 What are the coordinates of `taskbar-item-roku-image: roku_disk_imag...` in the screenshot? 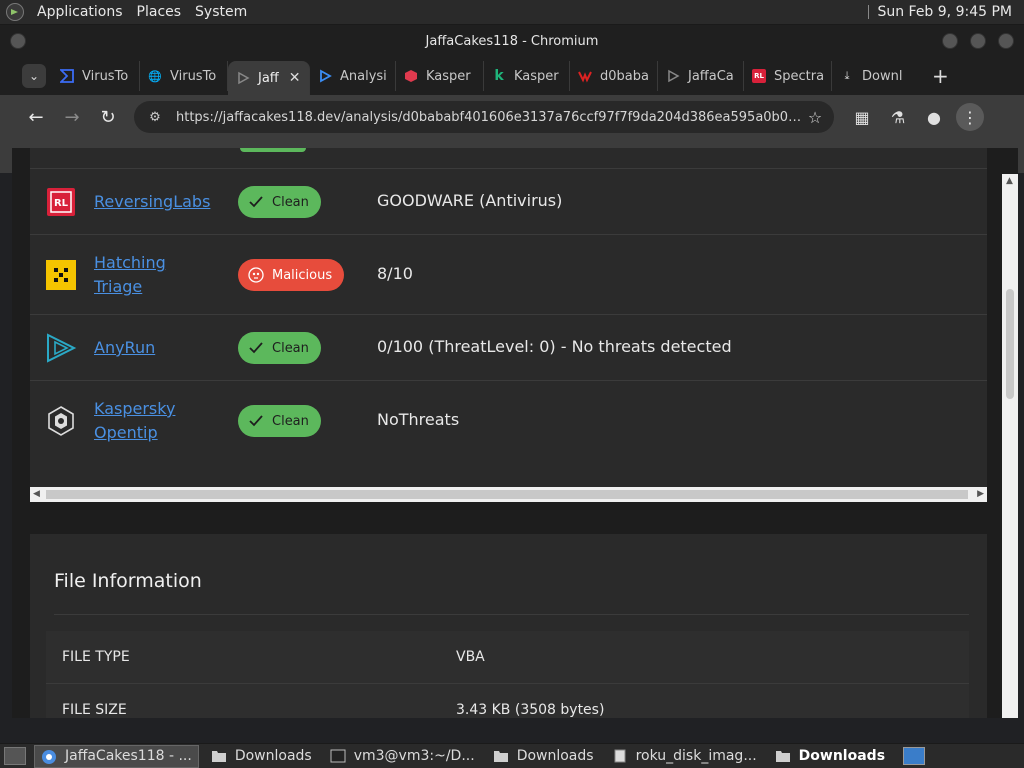 It's located at (684, 756).